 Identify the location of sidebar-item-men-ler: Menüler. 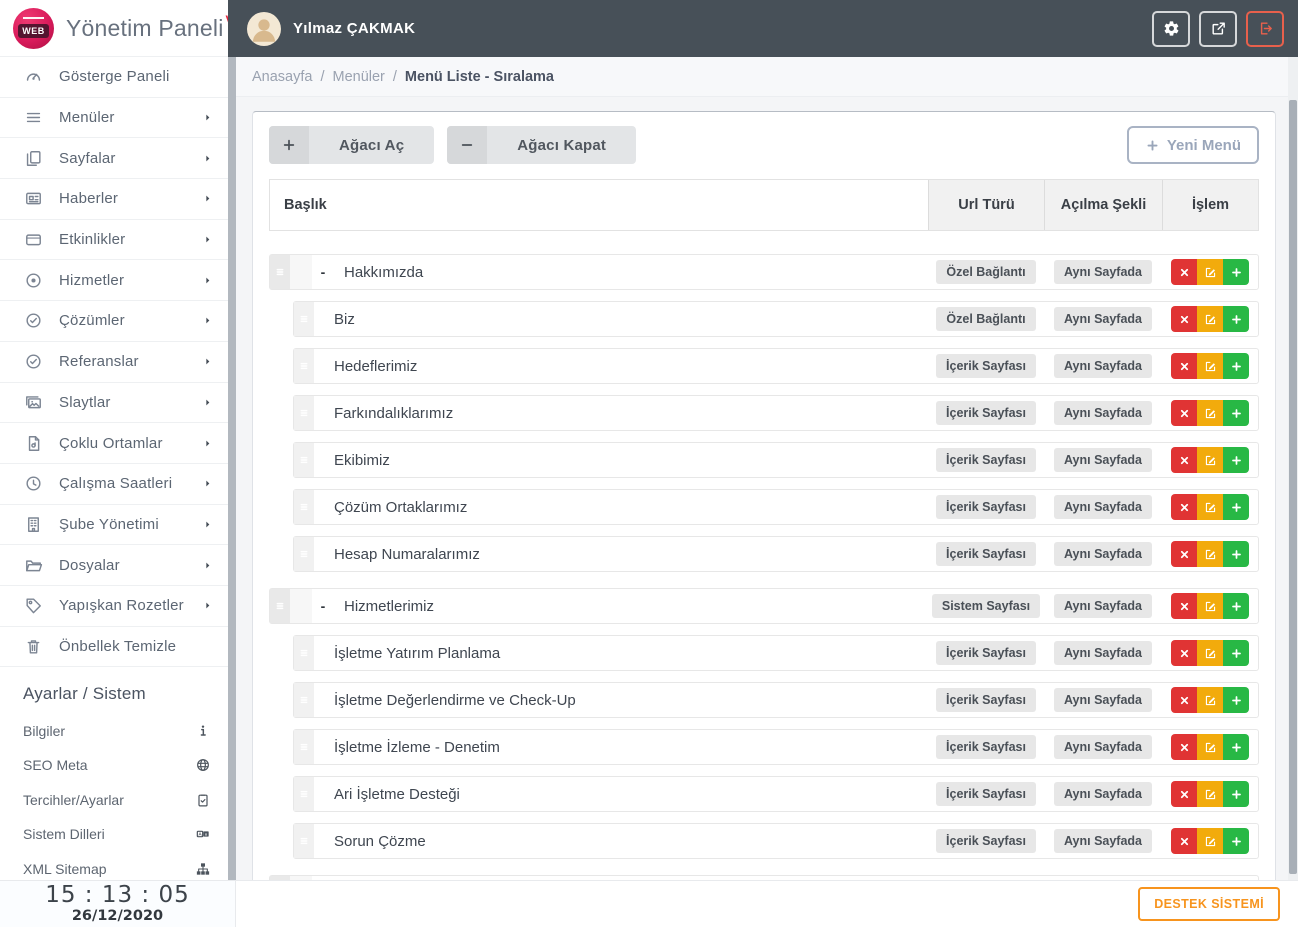
(114, 118).